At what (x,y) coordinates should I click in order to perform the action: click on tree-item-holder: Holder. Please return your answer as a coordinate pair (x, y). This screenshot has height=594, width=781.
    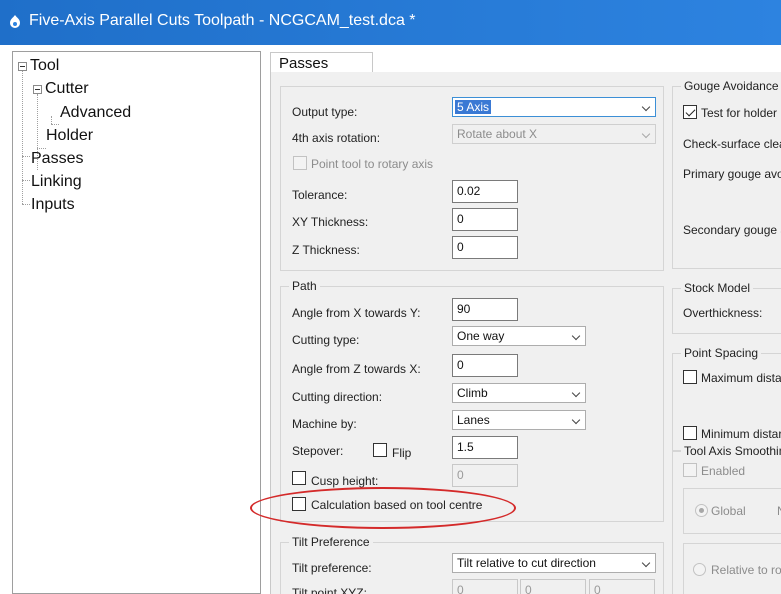
    Looking at the image, I should click on (69, 136).